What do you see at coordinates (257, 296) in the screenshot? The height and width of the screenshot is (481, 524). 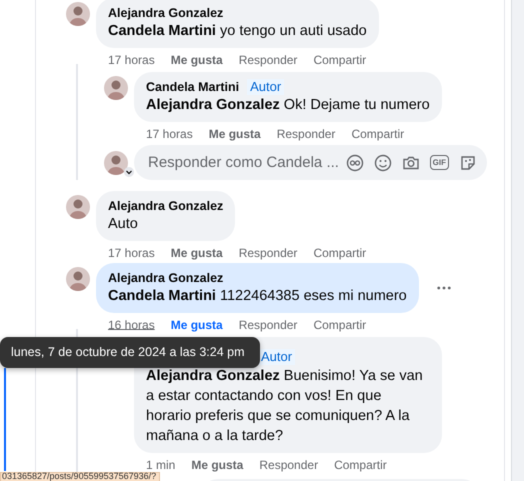 I see `comment-text: Candela Martini 1122464385 eses mi numero` at bounding box center [257, 296].